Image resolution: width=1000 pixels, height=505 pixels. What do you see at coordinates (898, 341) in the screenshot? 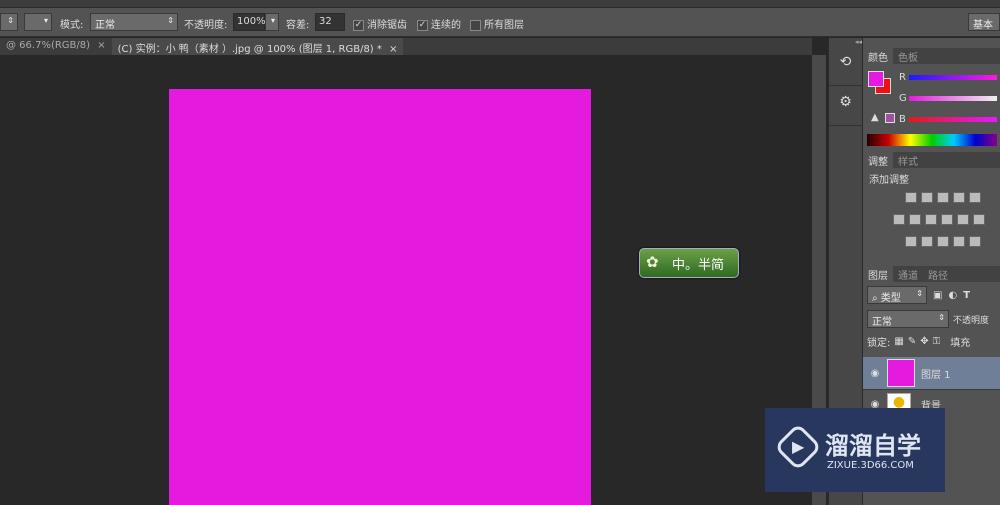
I see `lock-transparent-icon: ▦` at bounding box center [898, 341].